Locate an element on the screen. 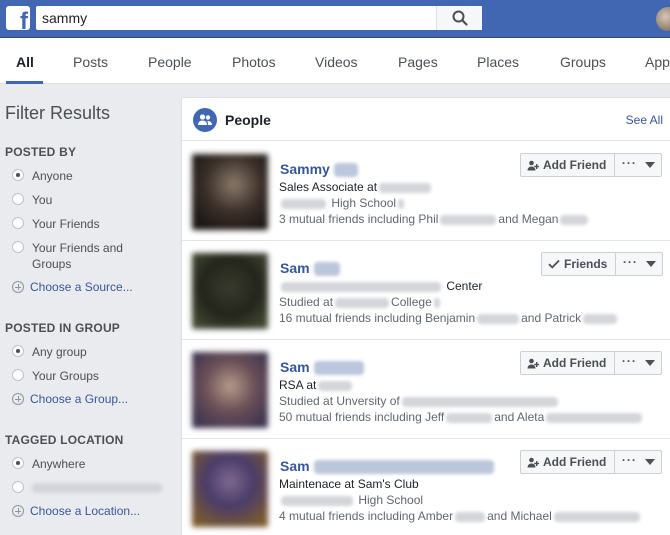 Image resolution: width=670 pixels, height=535 pixels. person-education: Studied at Unversity of is located at coordinates (419, 401).